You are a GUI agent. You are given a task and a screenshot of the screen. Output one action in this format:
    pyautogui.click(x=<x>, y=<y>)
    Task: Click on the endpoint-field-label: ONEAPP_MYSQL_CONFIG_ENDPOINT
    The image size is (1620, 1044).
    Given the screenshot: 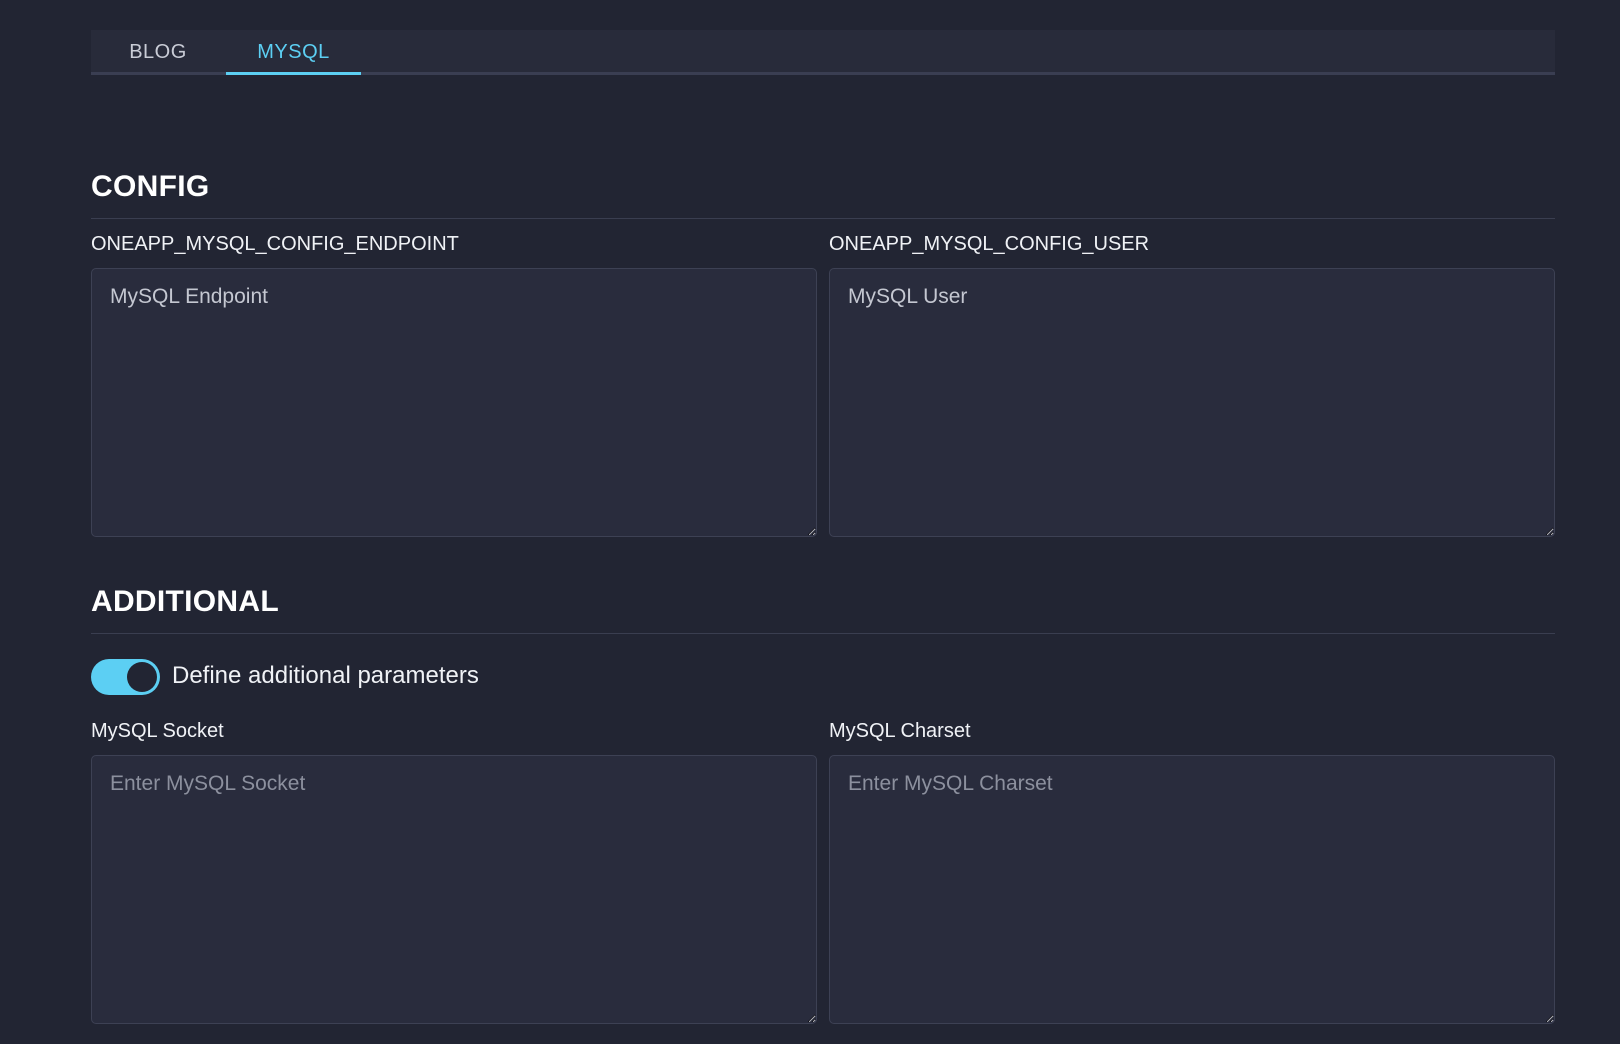 What is the action you would take?
    pyautogui.click(x=275, y=244)
    